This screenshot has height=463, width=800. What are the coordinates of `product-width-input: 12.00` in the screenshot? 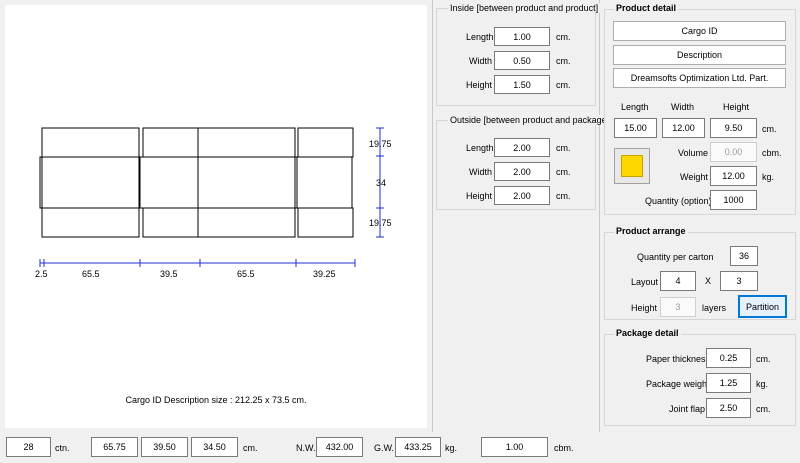 It's located at (683, 128).